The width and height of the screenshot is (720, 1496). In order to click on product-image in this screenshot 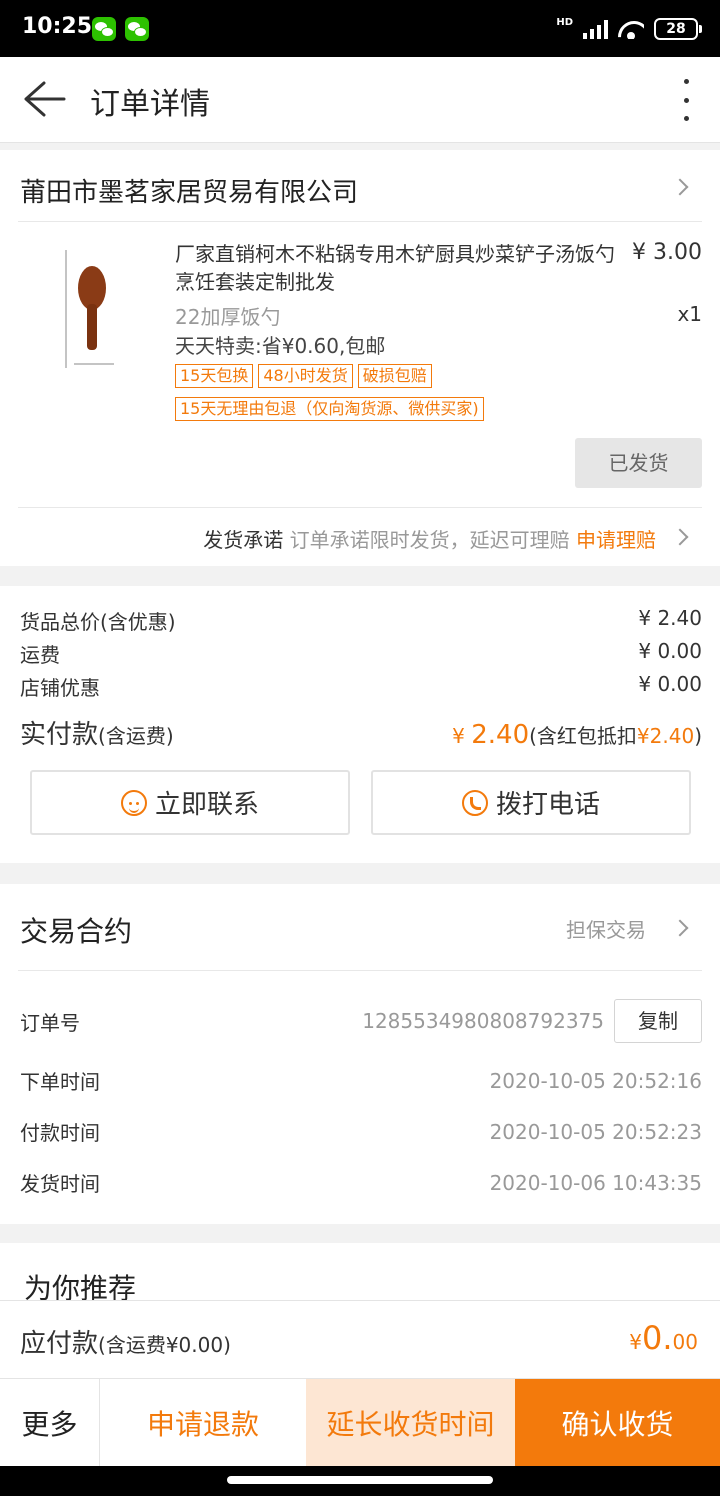, I will do `click(89, 313)`.